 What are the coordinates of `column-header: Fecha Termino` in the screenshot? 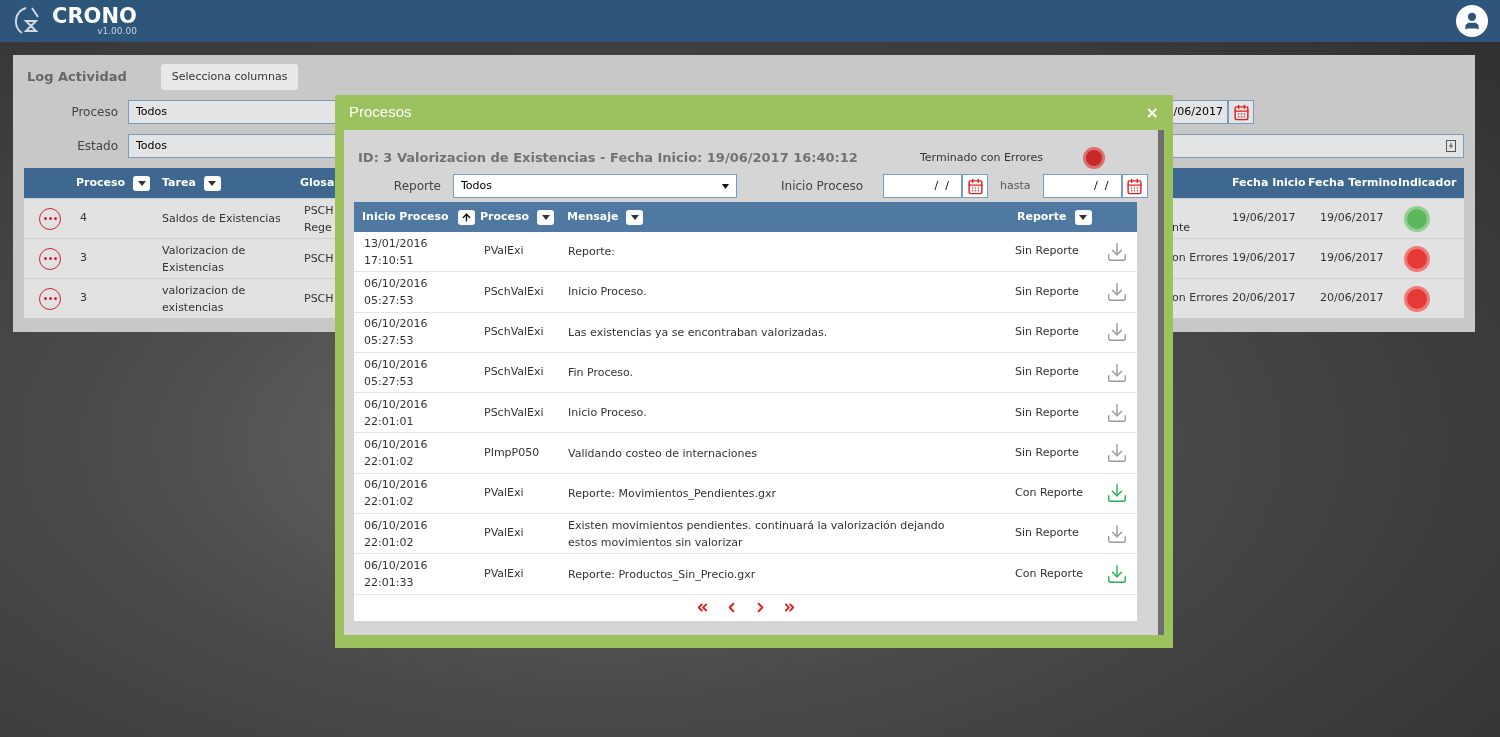 It's located at (1353, 183).